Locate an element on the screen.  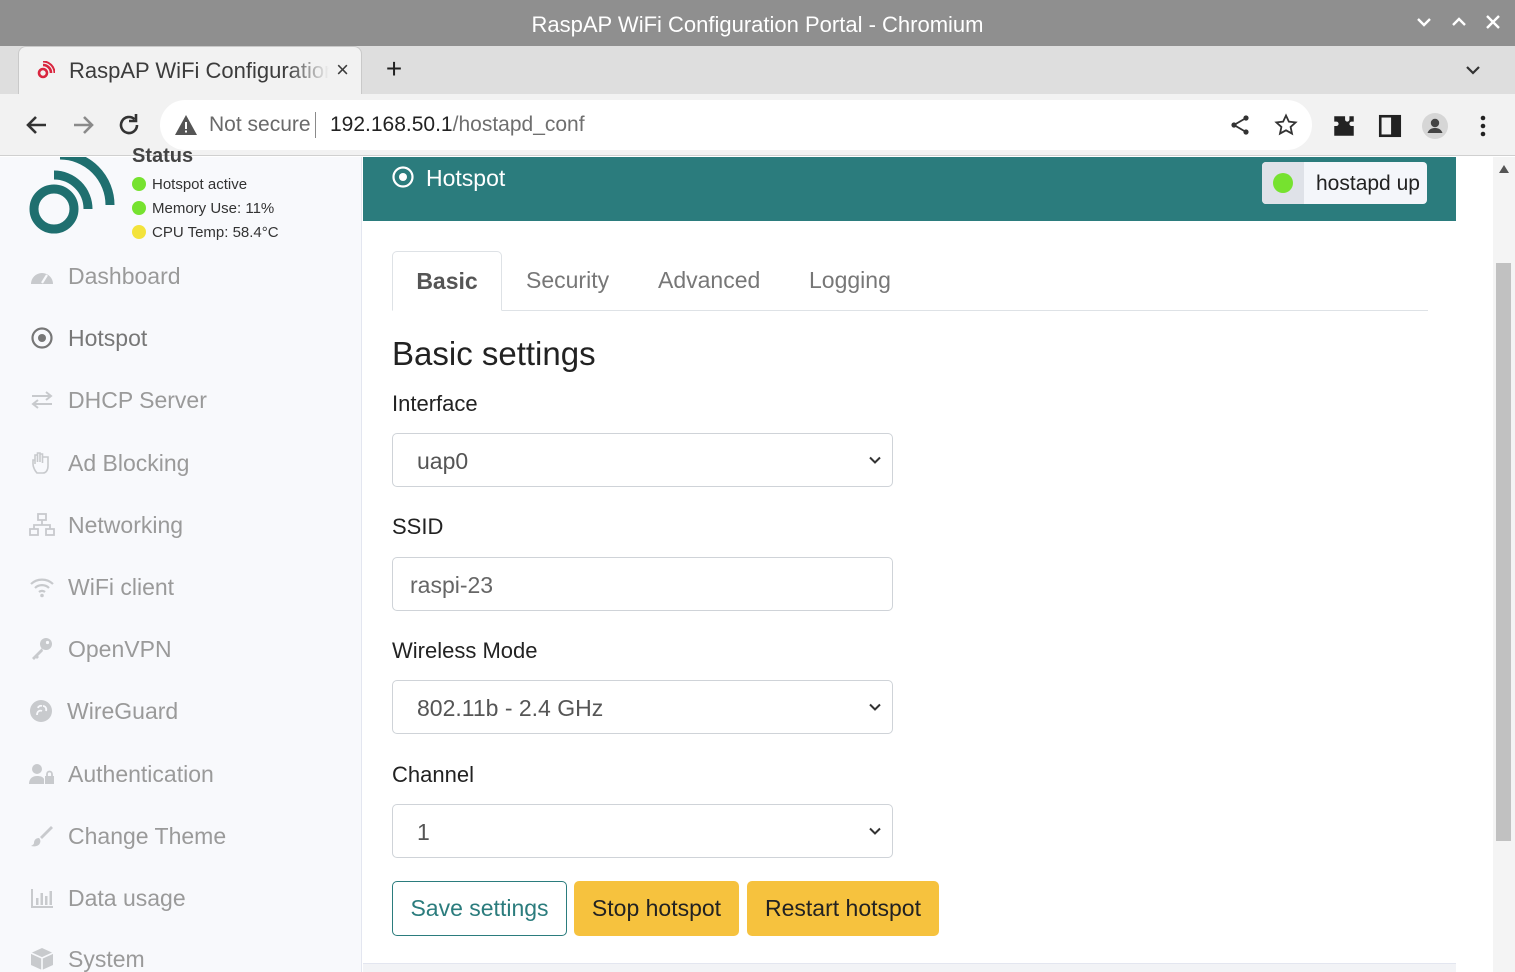
sidebar-item-label: Dashboard is located at coordinates (124, 276).